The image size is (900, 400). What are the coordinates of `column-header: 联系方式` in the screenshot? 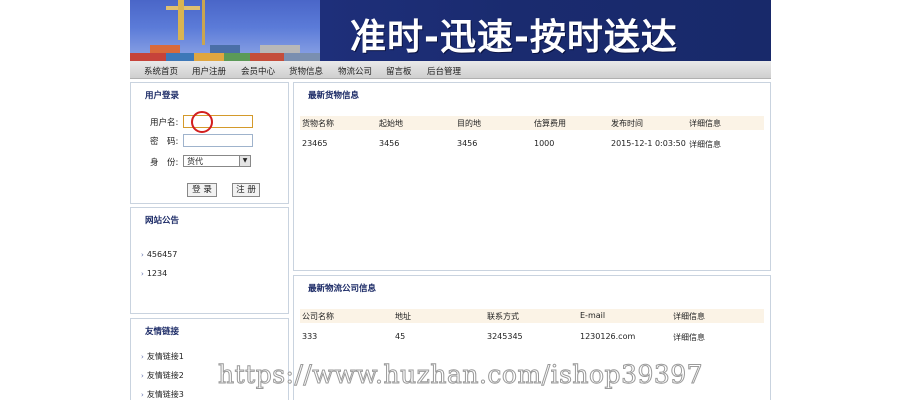 It's located at (503, 316).